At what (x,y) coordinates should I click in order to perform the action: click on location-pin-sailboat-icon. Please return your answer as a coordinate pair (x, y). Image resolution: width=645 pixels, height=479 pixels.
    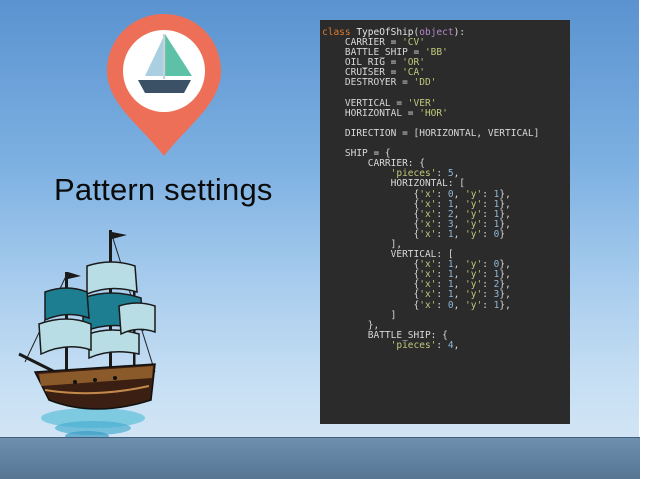
    Looking at the image, I should click on (164, 85).